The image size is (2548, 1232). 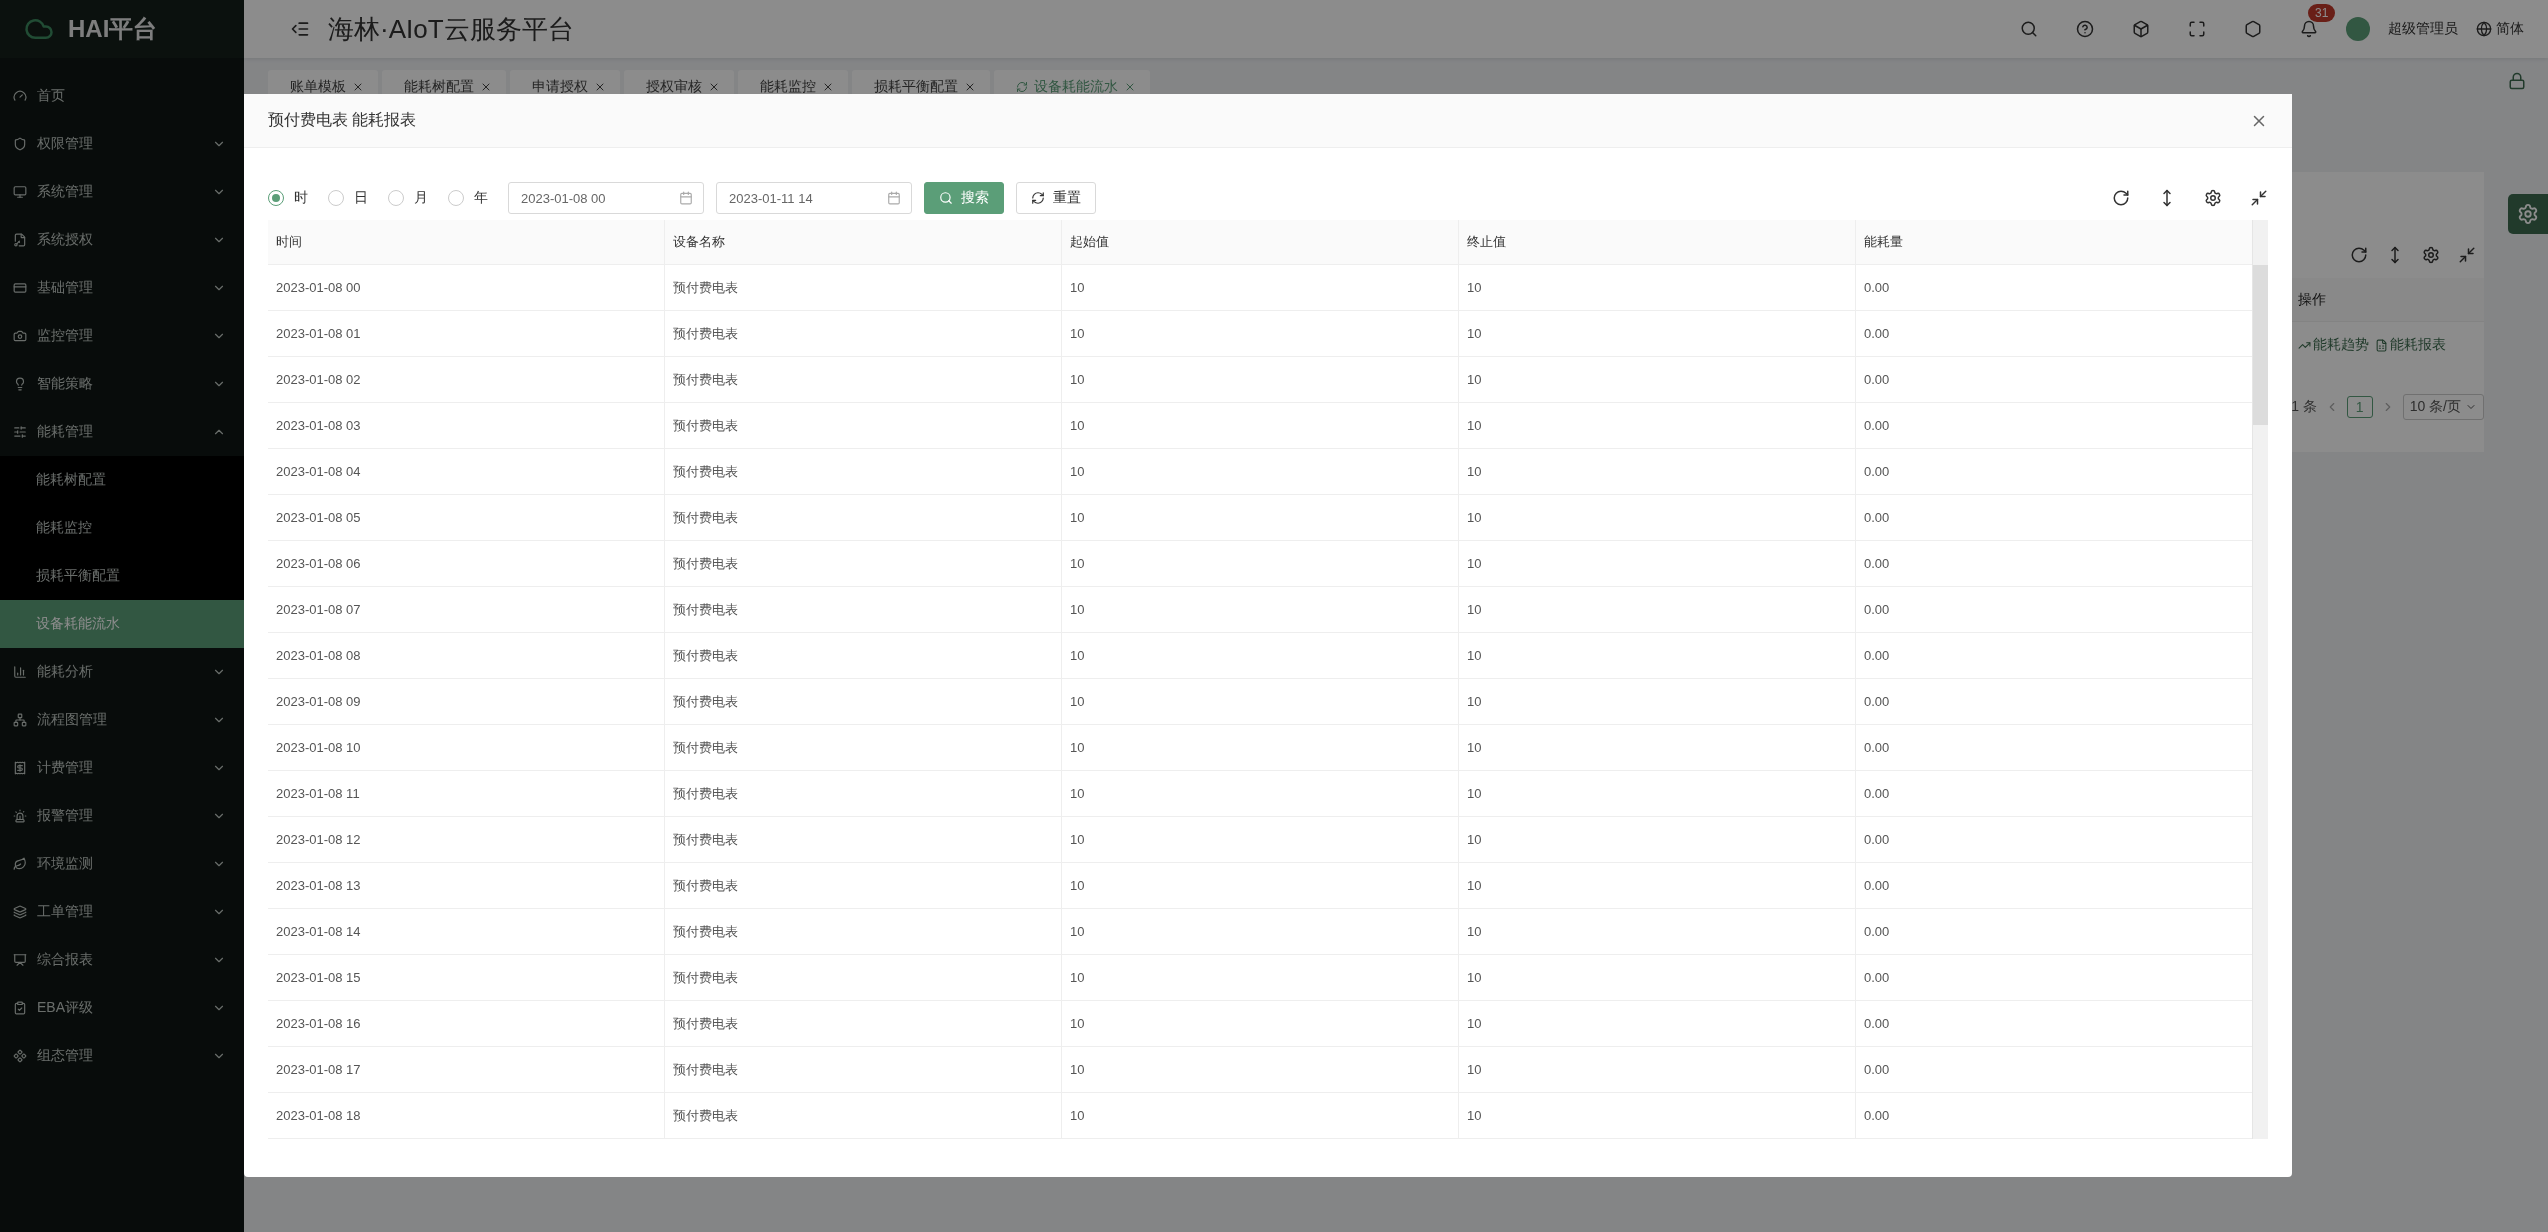 I want to click on globe-icon, so click(x=2484, y=29).